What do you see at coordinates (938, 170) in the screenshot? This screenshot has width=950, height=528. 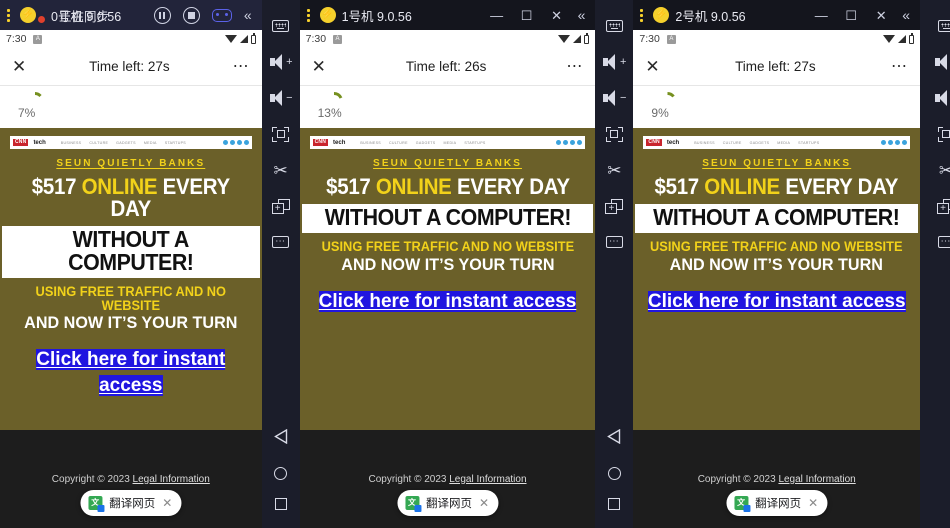 I see `screenshot-button-2: ✂` at bounding box center [938, 170].